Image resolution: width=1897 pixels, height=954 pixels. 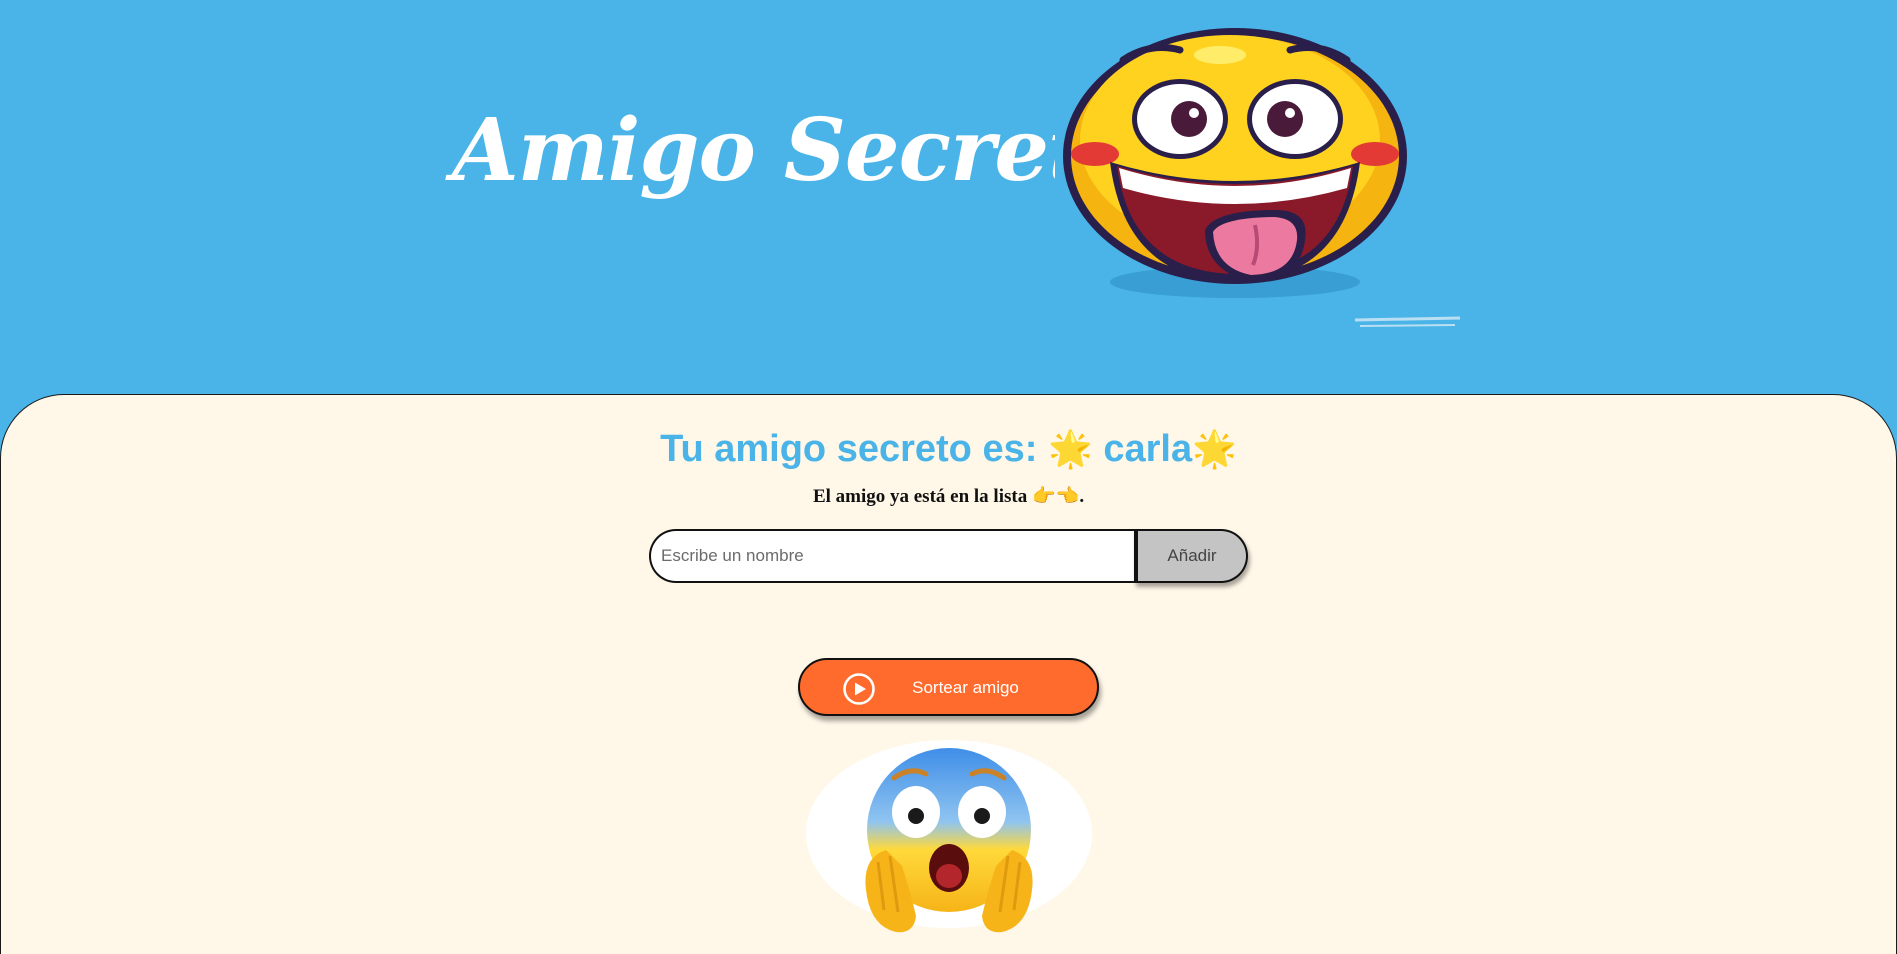 I want to click on status-message-text: El amigo ya está en la lista, so click(x=920, y=496).